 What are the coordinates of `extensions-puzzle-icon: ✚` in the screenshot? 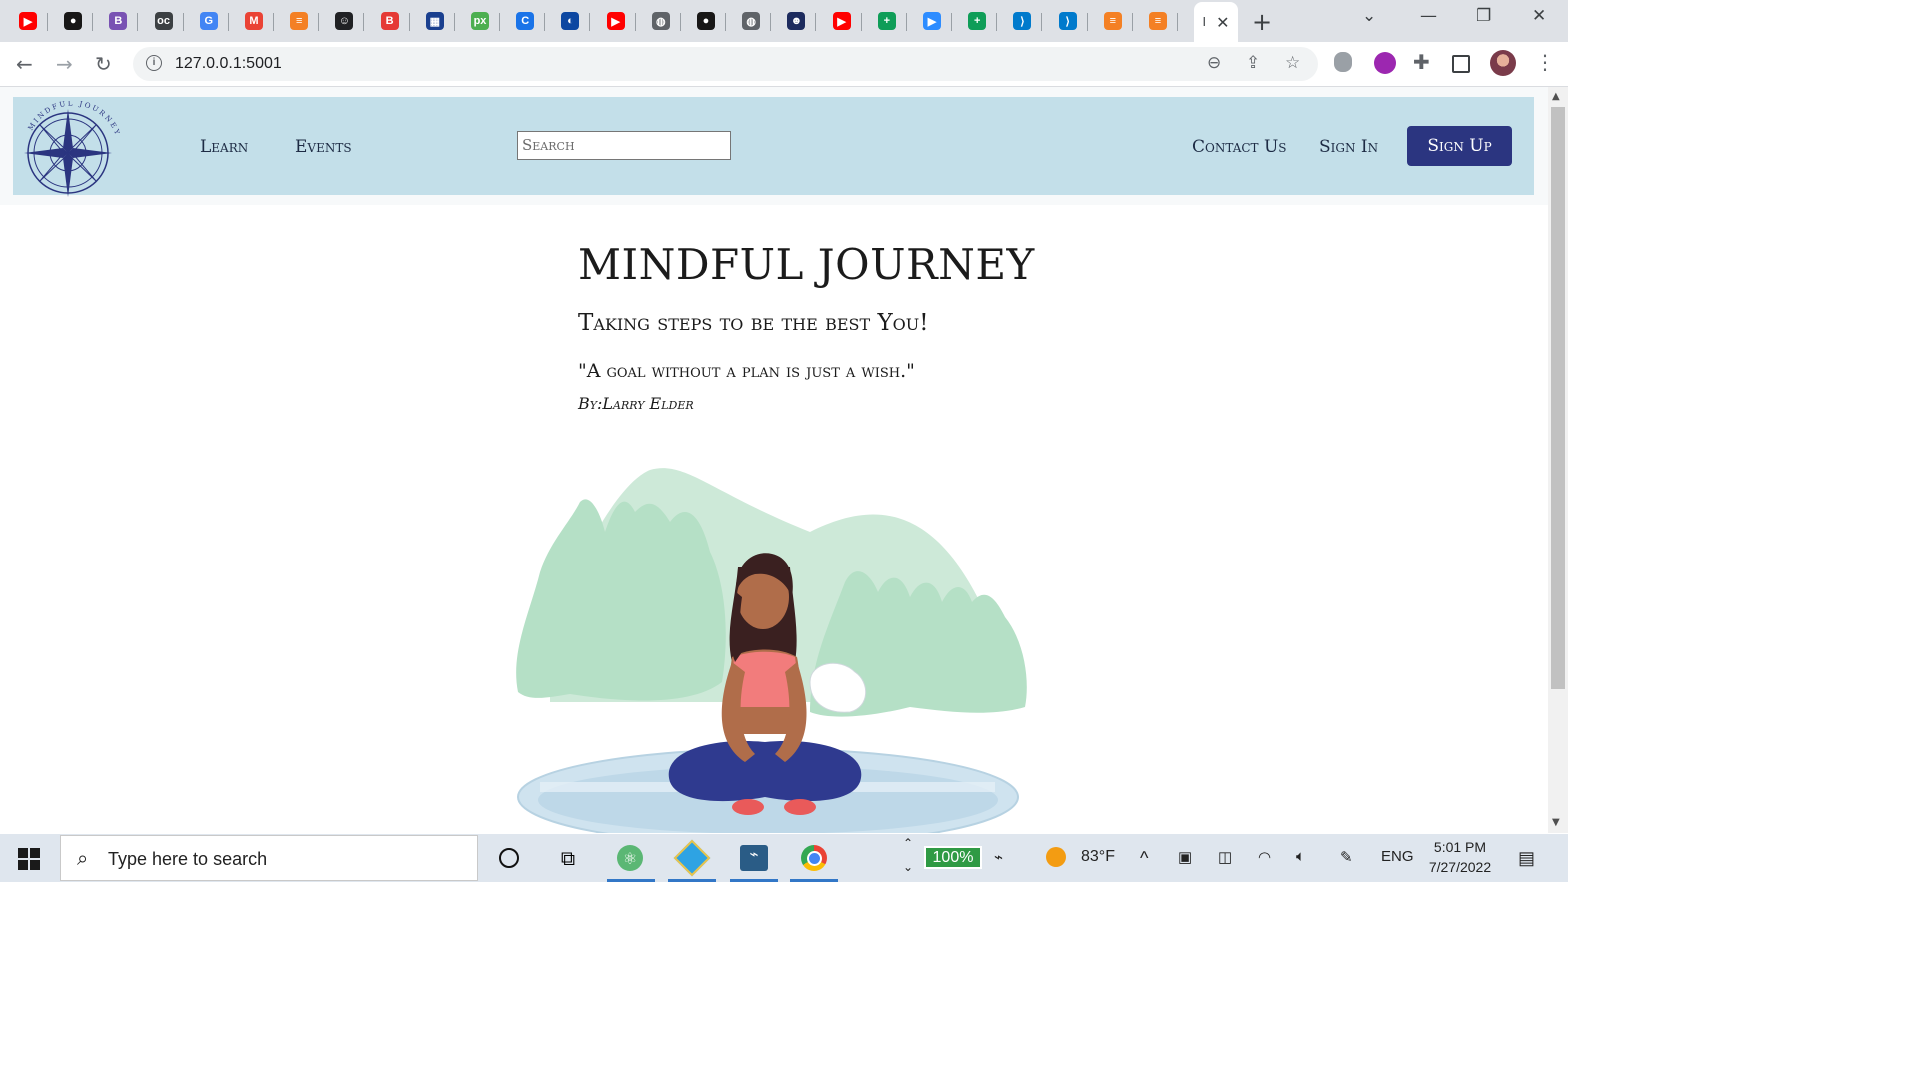 It's located at (1421, 62).